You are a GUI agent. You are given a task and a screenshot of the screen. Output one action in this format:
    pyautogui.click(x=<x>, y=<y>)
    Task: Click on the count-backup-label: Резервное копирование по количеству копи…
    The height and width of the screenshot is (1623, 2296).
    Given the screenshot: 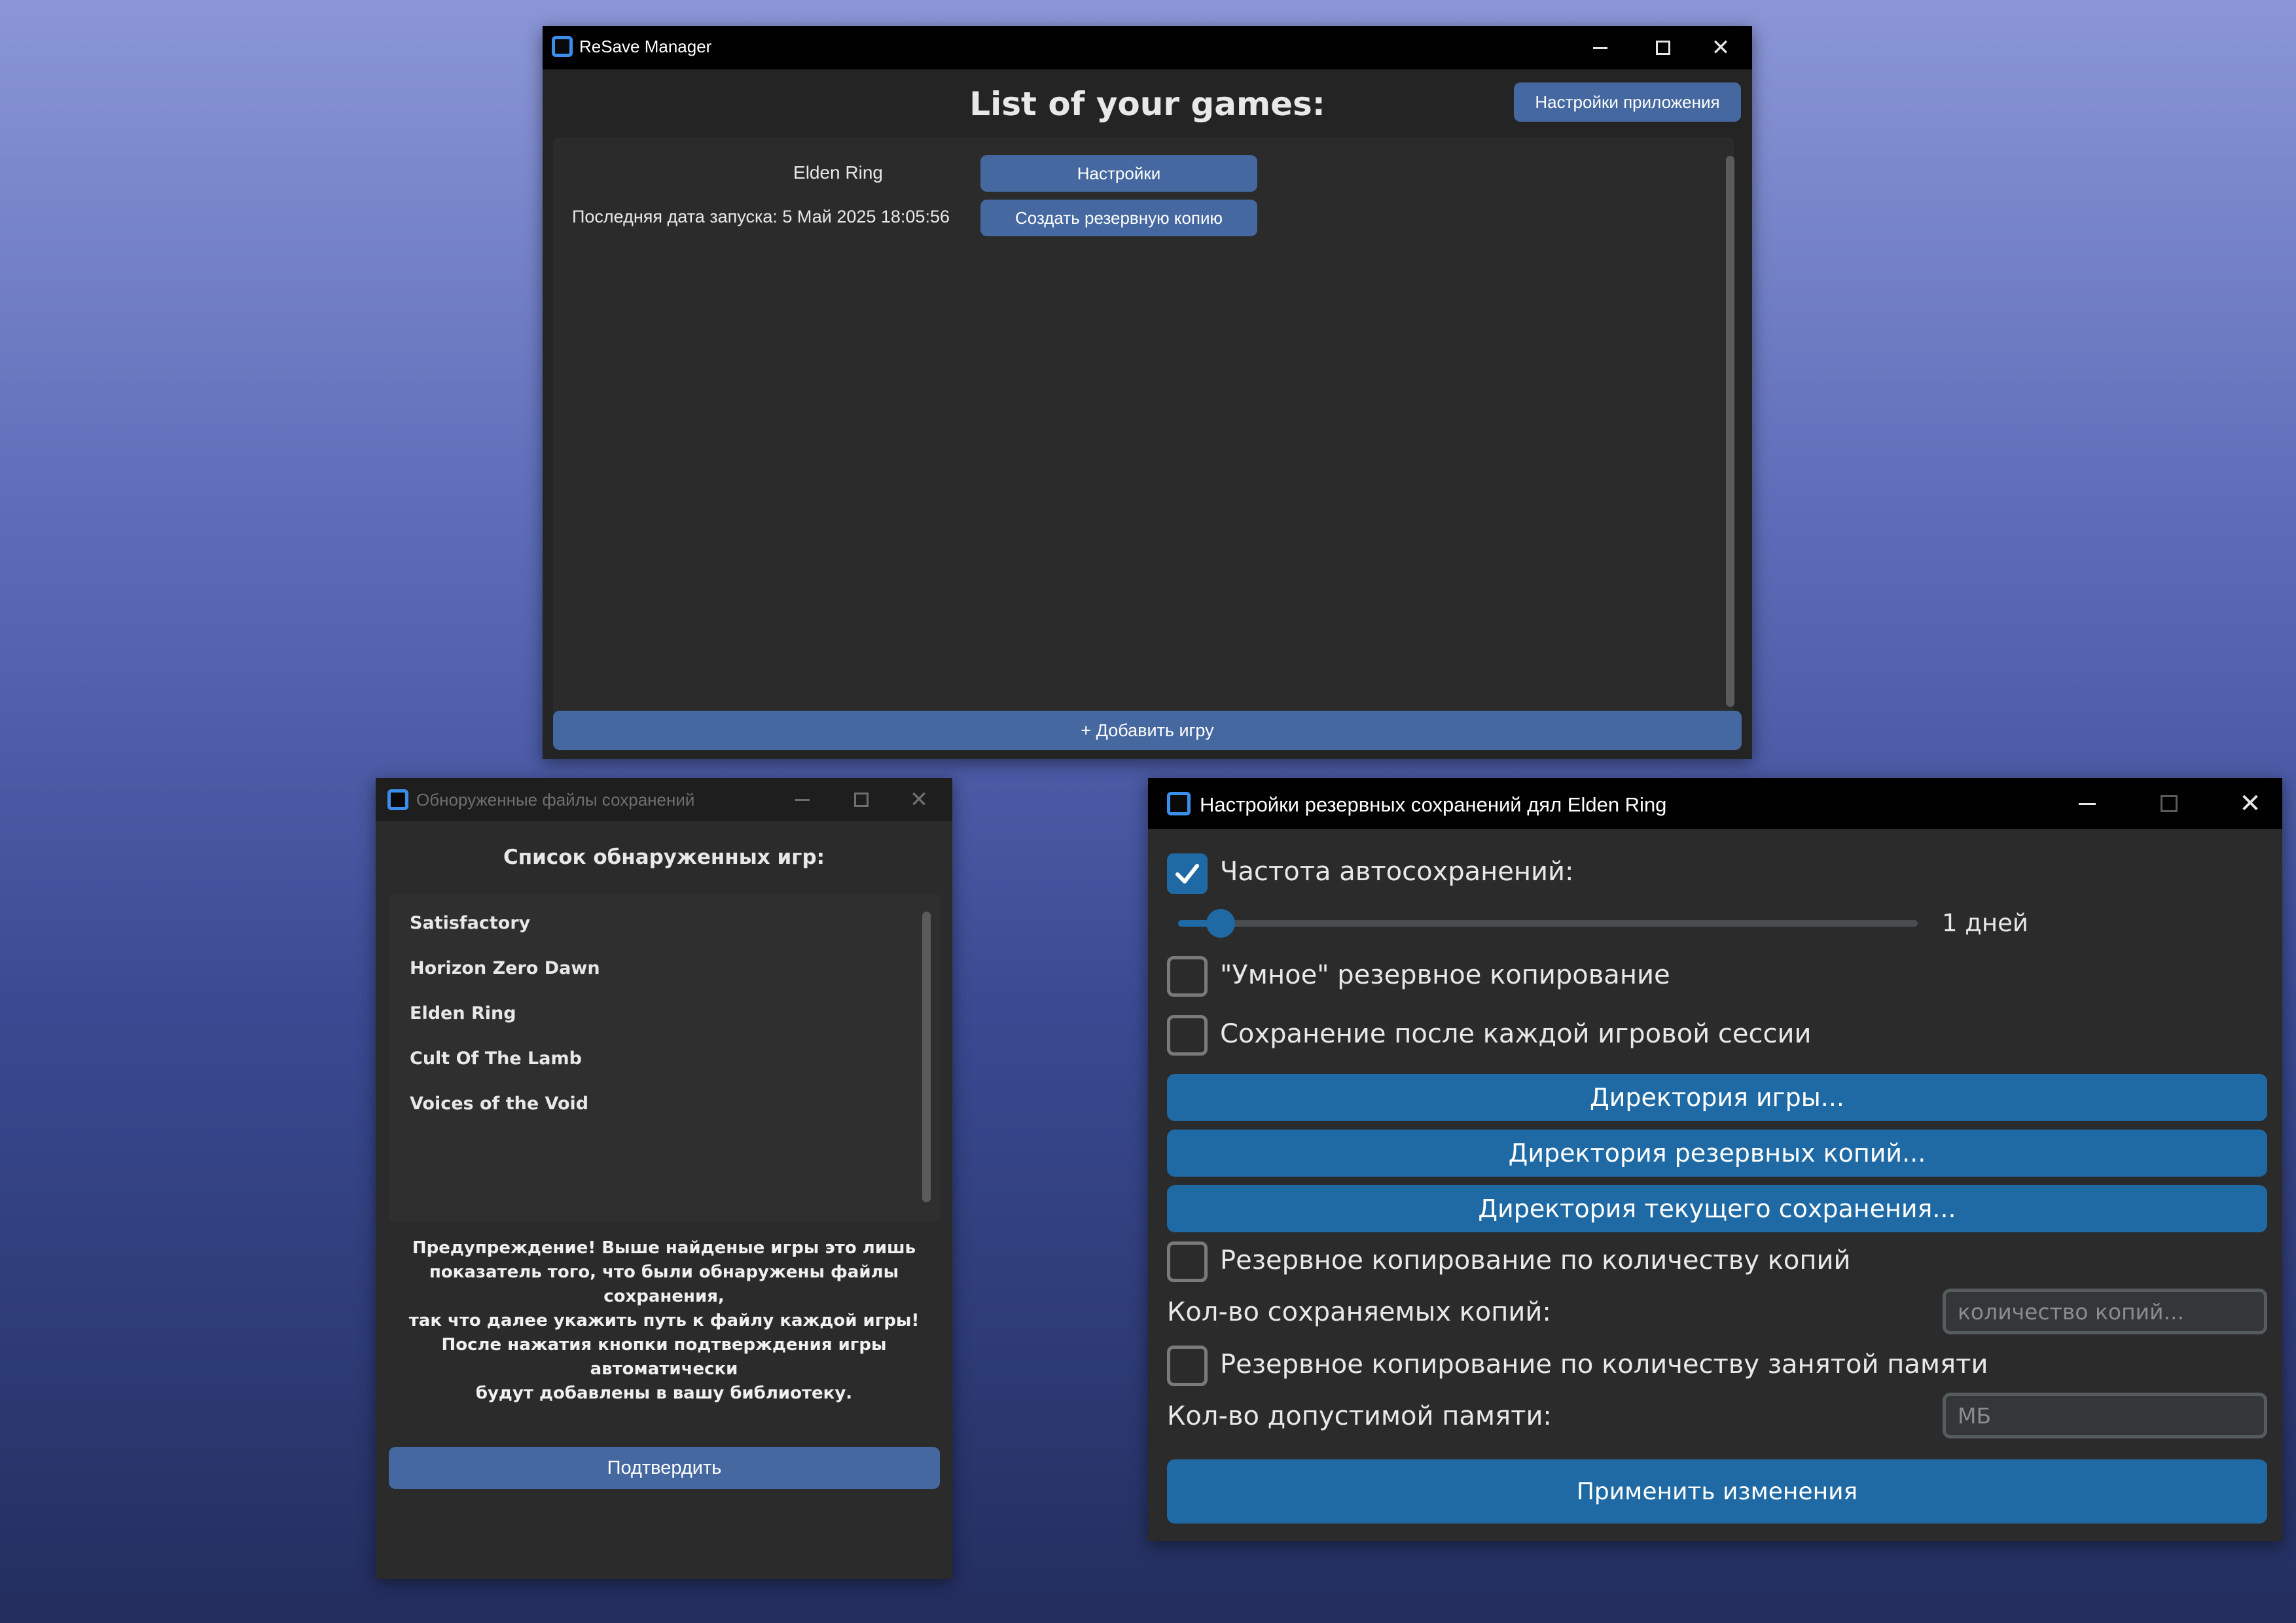 What is the action you would take?
    pyautogui.click(x=1535, y=1260)
    